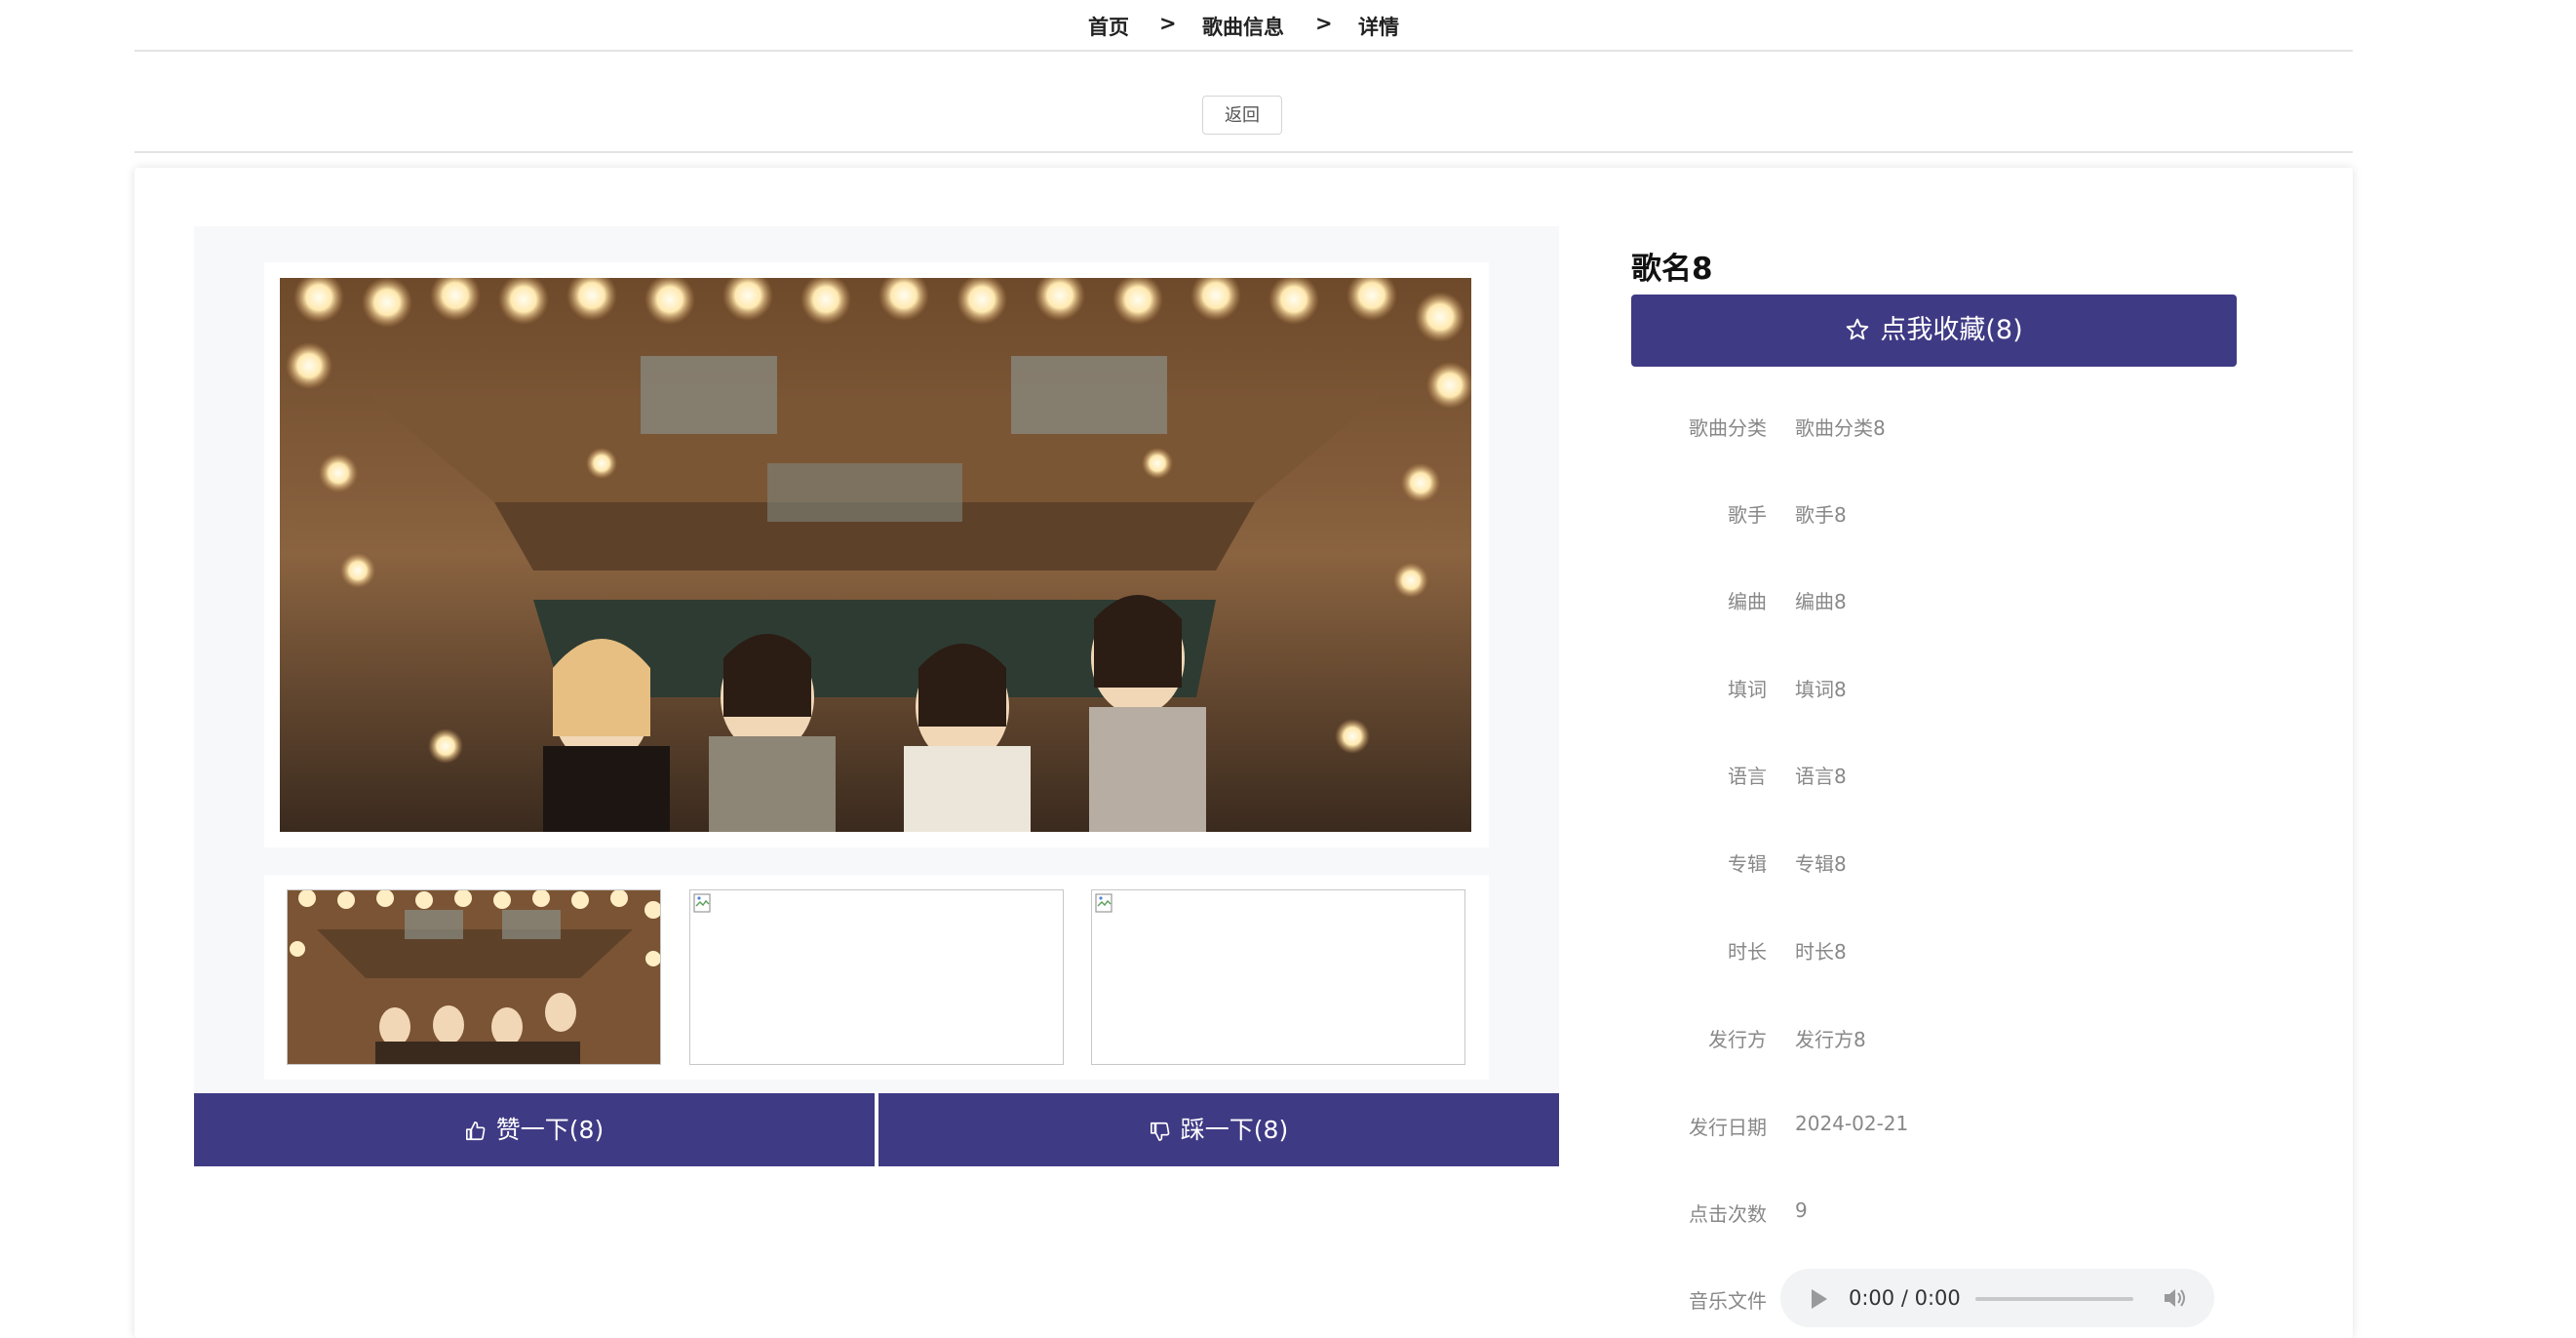 The image size is (2576, 1338). What do you see at coordinates (1747, 864) in the screenshot?
I see `field-label-album: 专辑` at bounding box center [1747, 864].